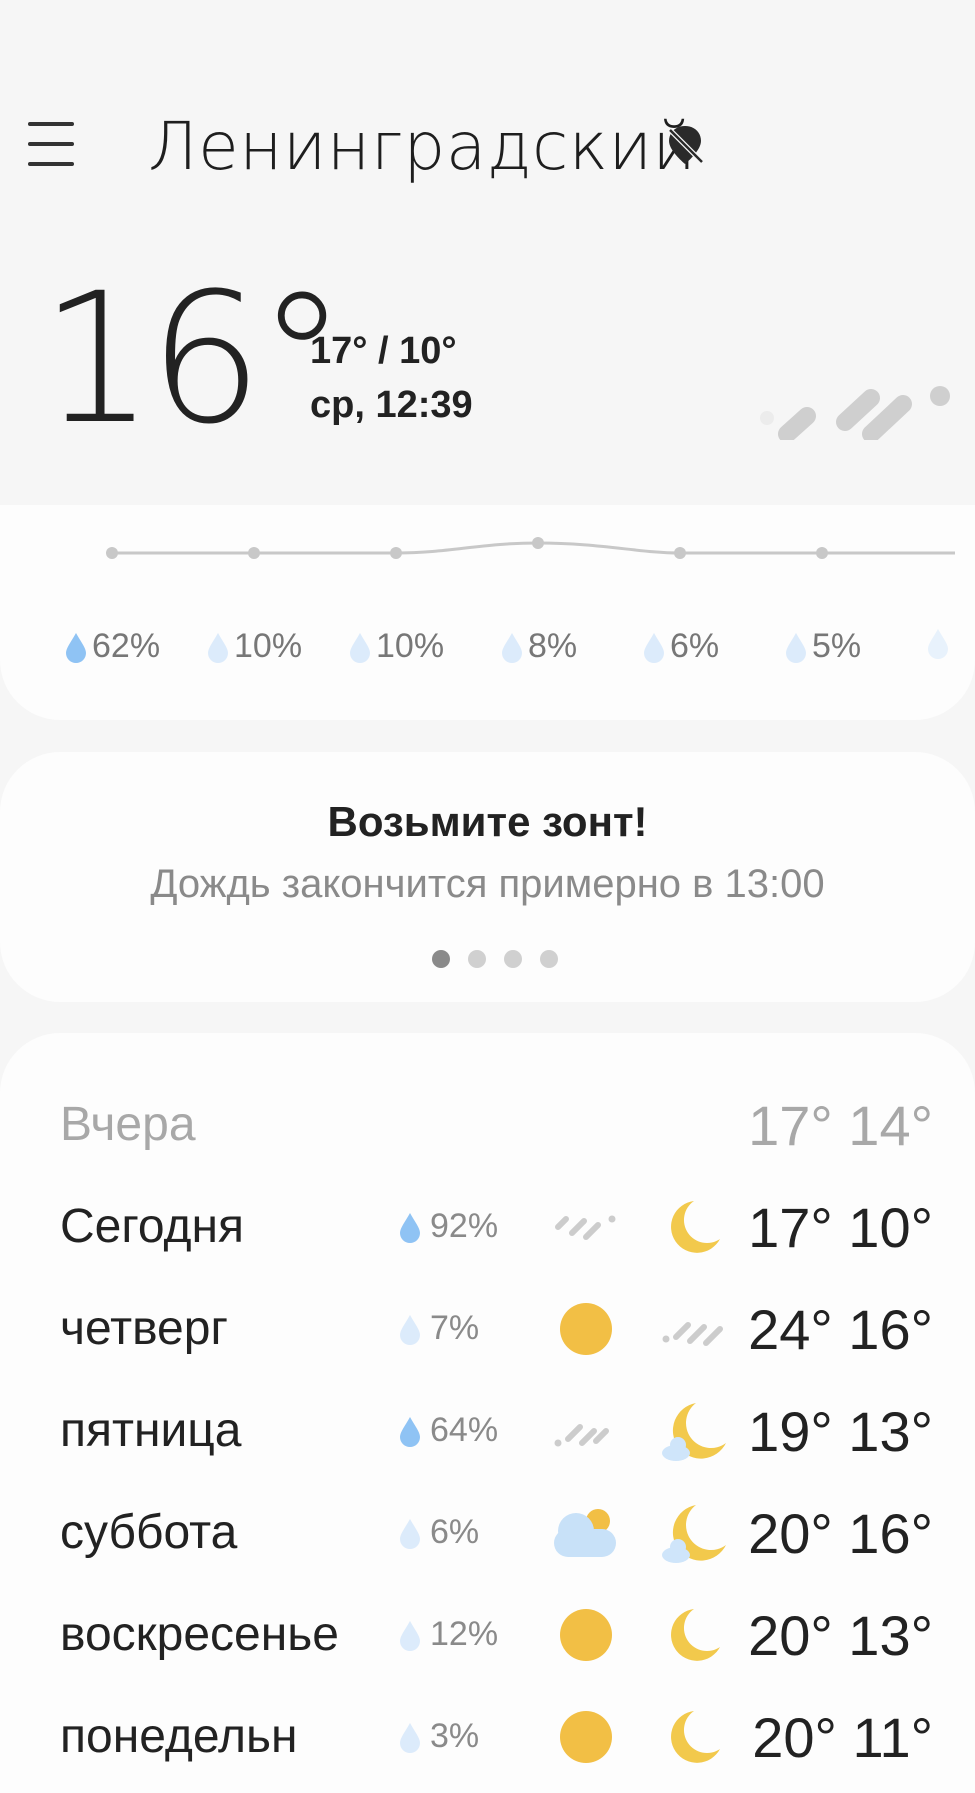  I want to click on day-temps: 17° 10°, so click(840, 1227).